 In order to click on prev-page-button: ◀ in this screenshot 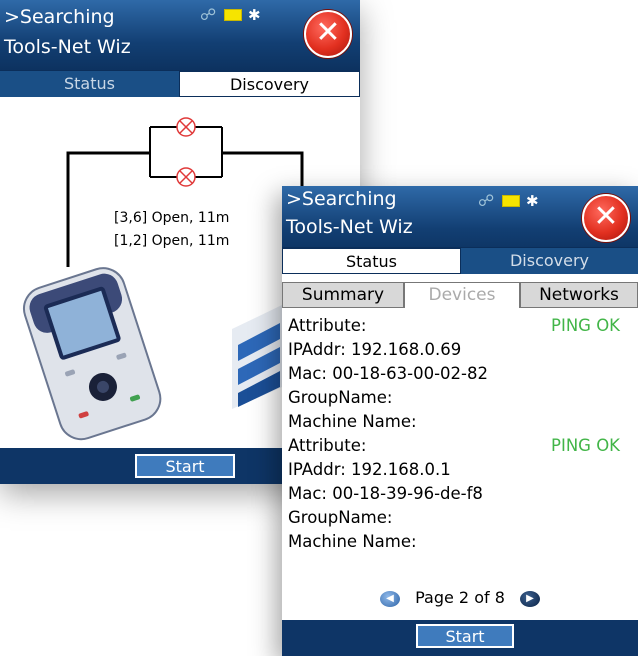, I will do `click(390, 598)`.